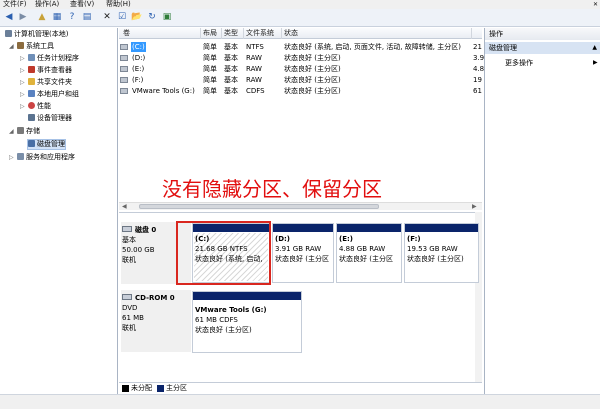 The width and height of the screenshot is (600, 409). I want to click on folder-icon, so click(31, 81).